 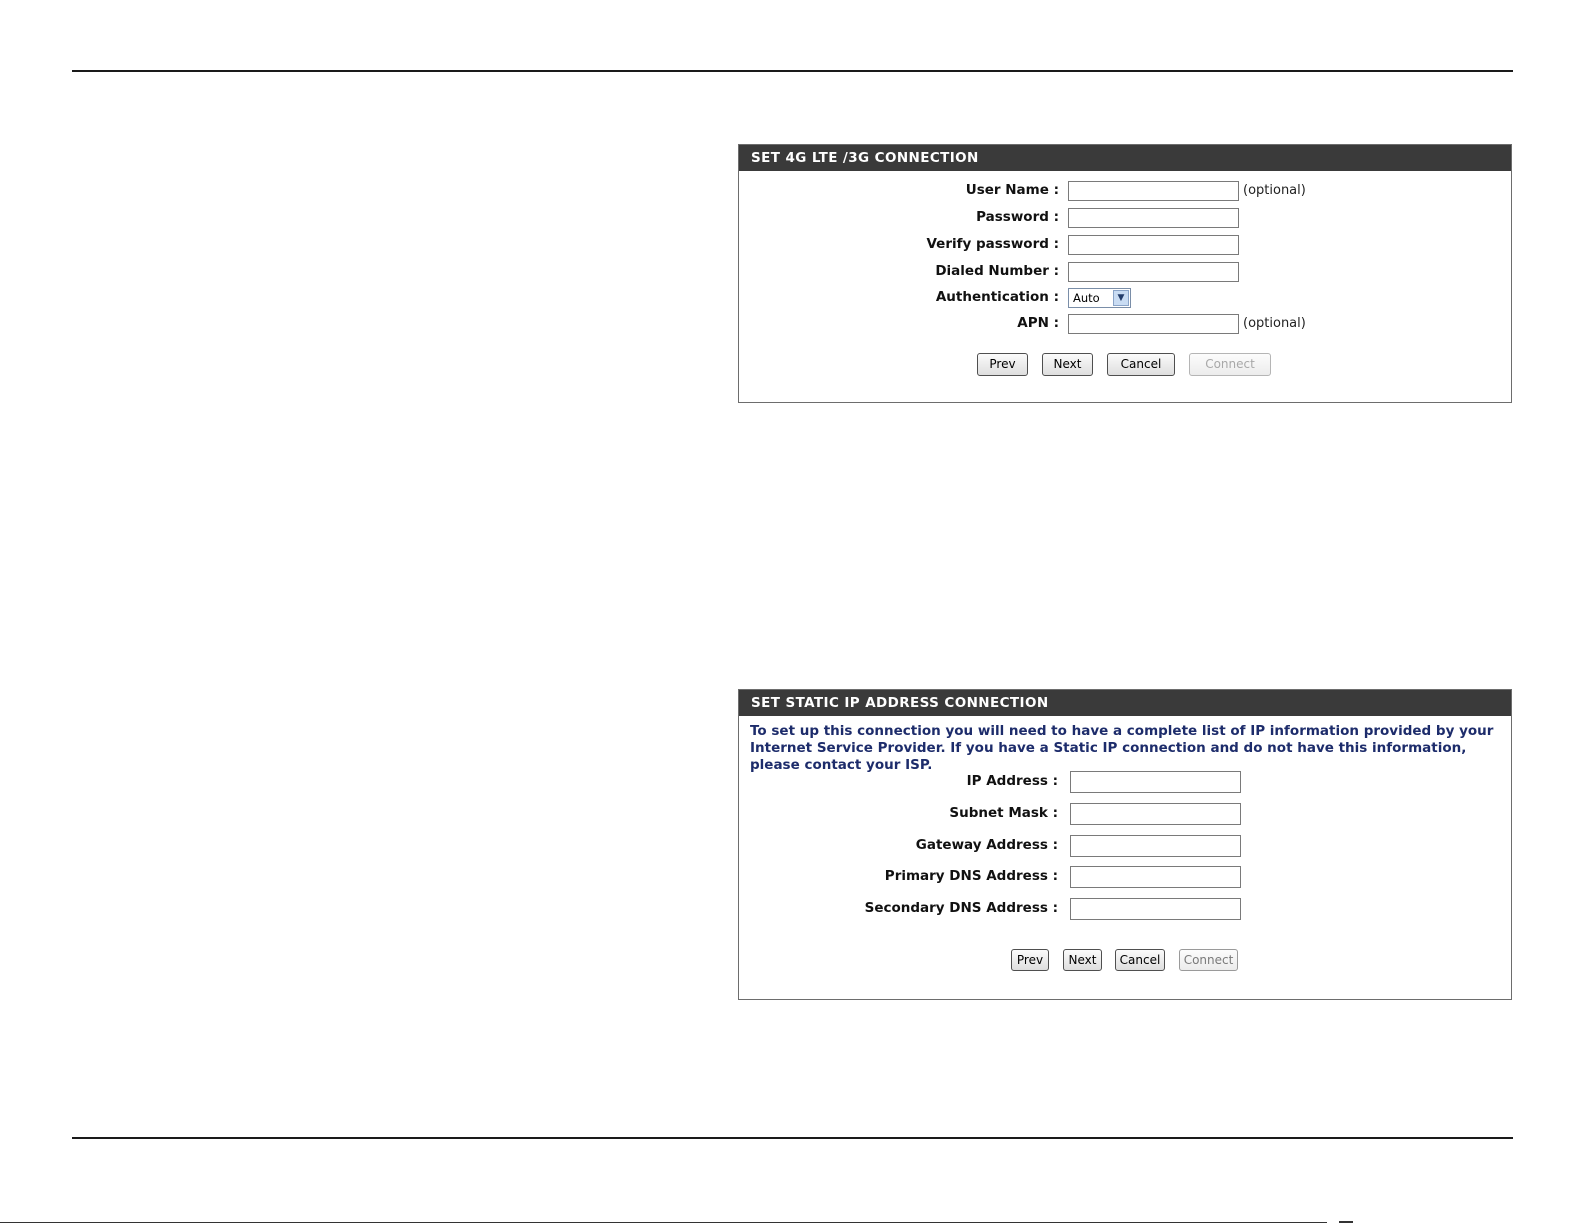 What do you see at coordinates (1121, 298) in the screenshot?
I see `chevron-down-icon: ▼` at bounding box center [1121, 298].